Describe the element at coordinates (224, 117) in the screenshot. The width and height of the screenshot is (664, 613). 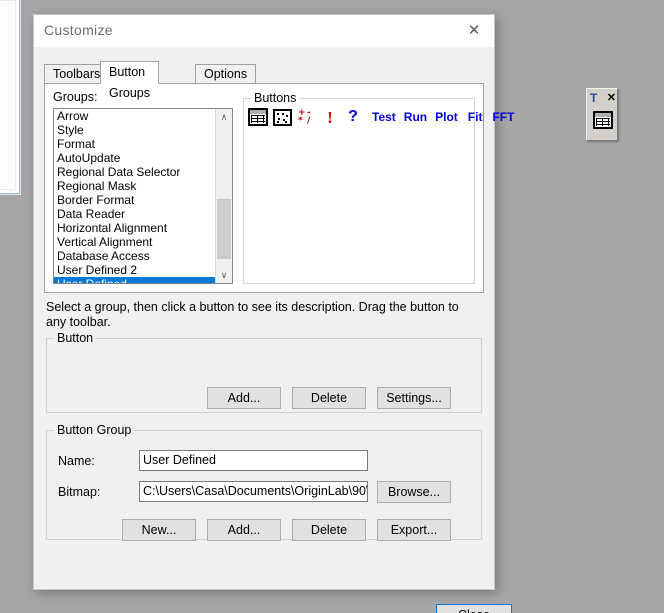
I see `scroll-up-icon: ∧` at that location.